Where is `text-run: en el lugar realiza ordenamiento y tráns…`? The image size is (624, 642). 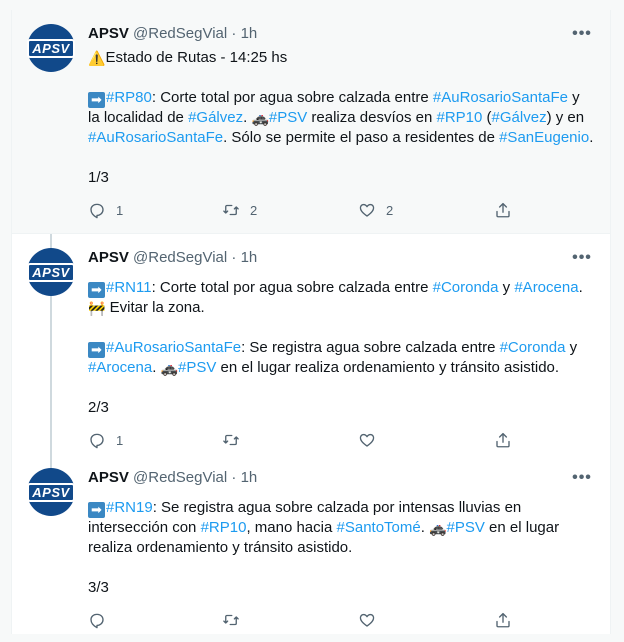 text-run: en el lugar realiza ordenamiento y tráns… is located at coordinates (388, 367).